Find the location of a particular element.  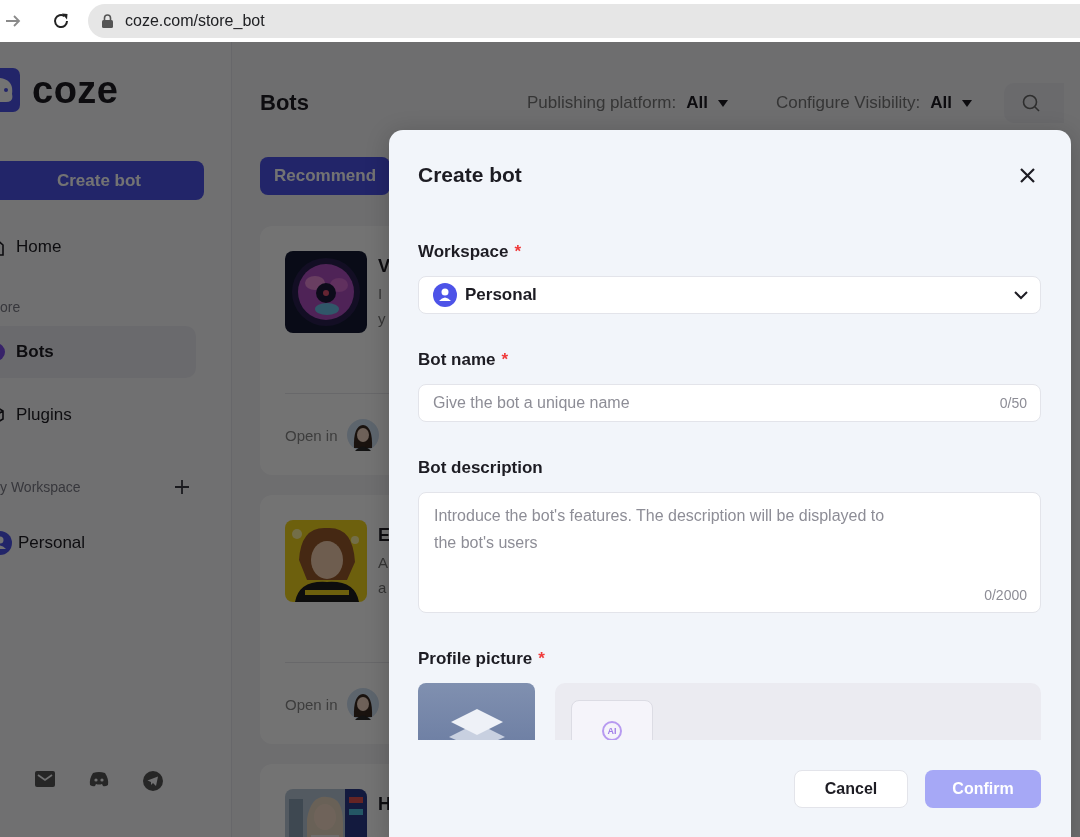

plus-icon is located at coordinates (182, 487).